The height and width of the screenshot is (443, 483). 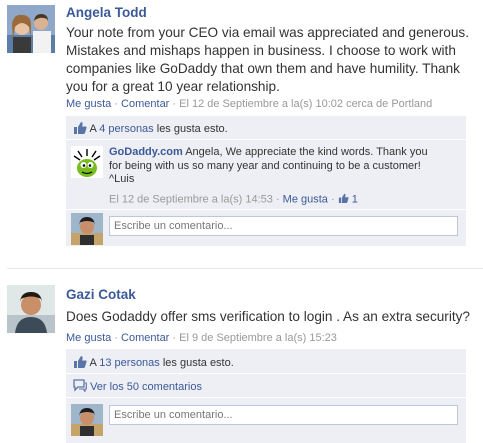 I want to click on reply-author: GoDaddy.com, so click(x=146, y=152).